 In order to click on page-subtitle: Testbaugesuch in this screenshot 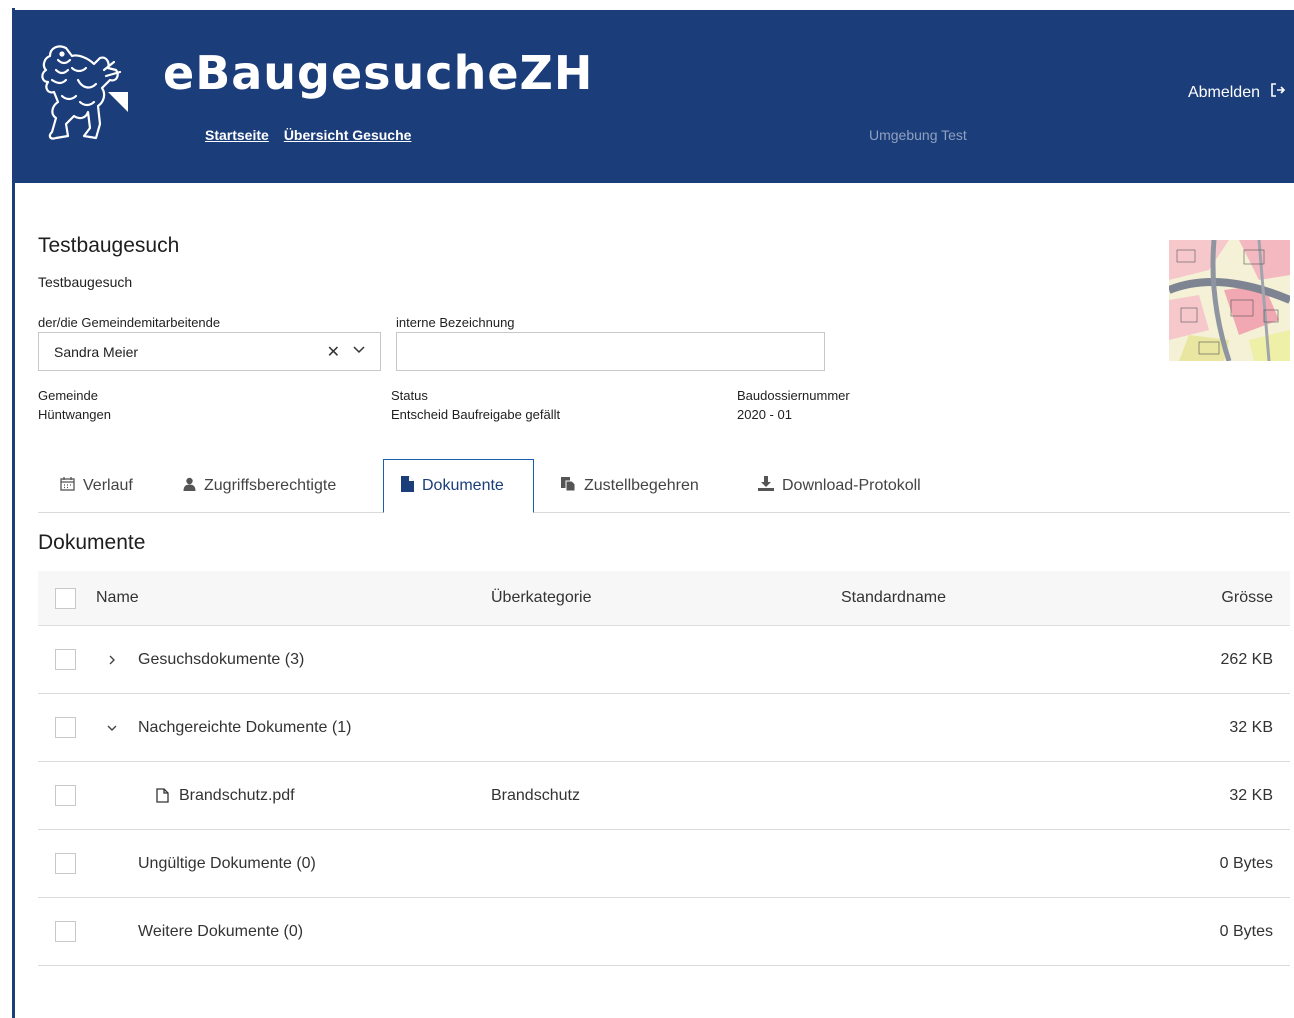, I will do `click(85, 282)`.